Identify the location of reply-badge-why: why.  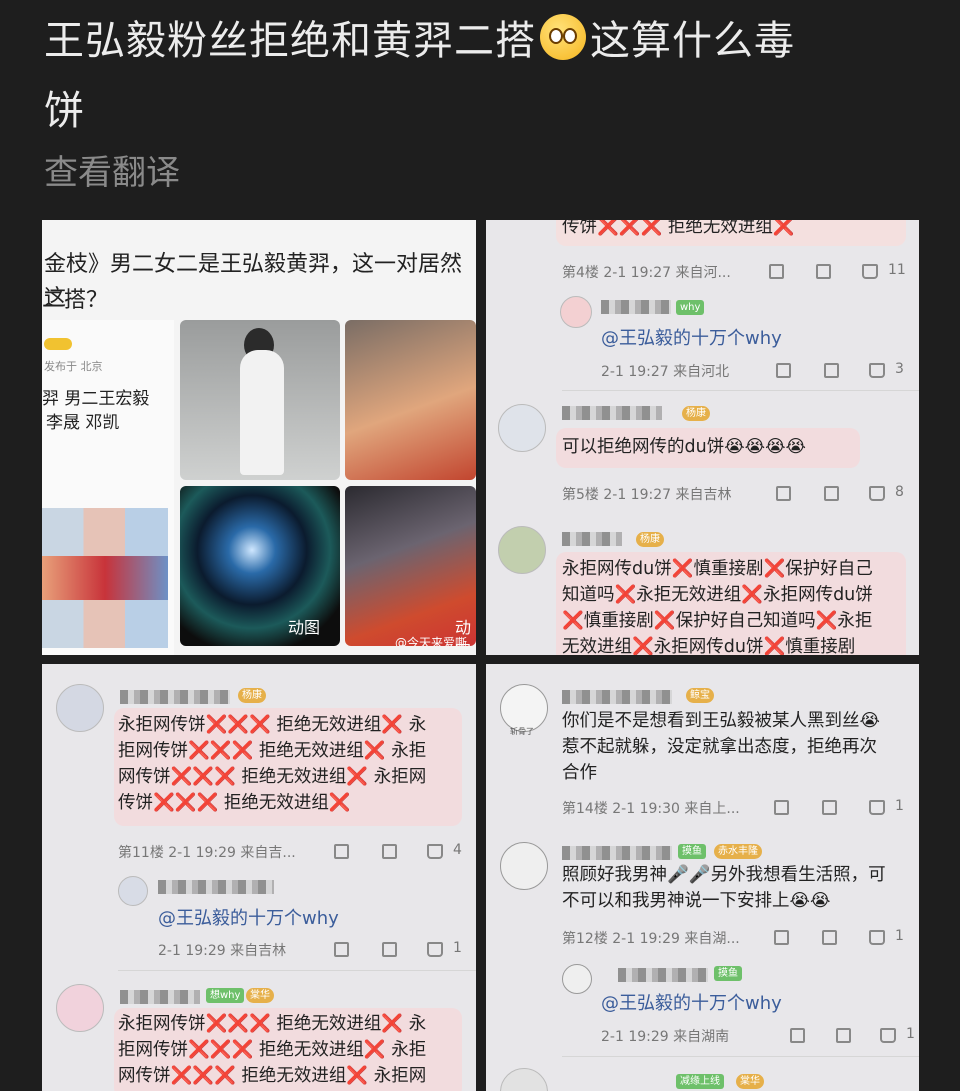
(690, 307).